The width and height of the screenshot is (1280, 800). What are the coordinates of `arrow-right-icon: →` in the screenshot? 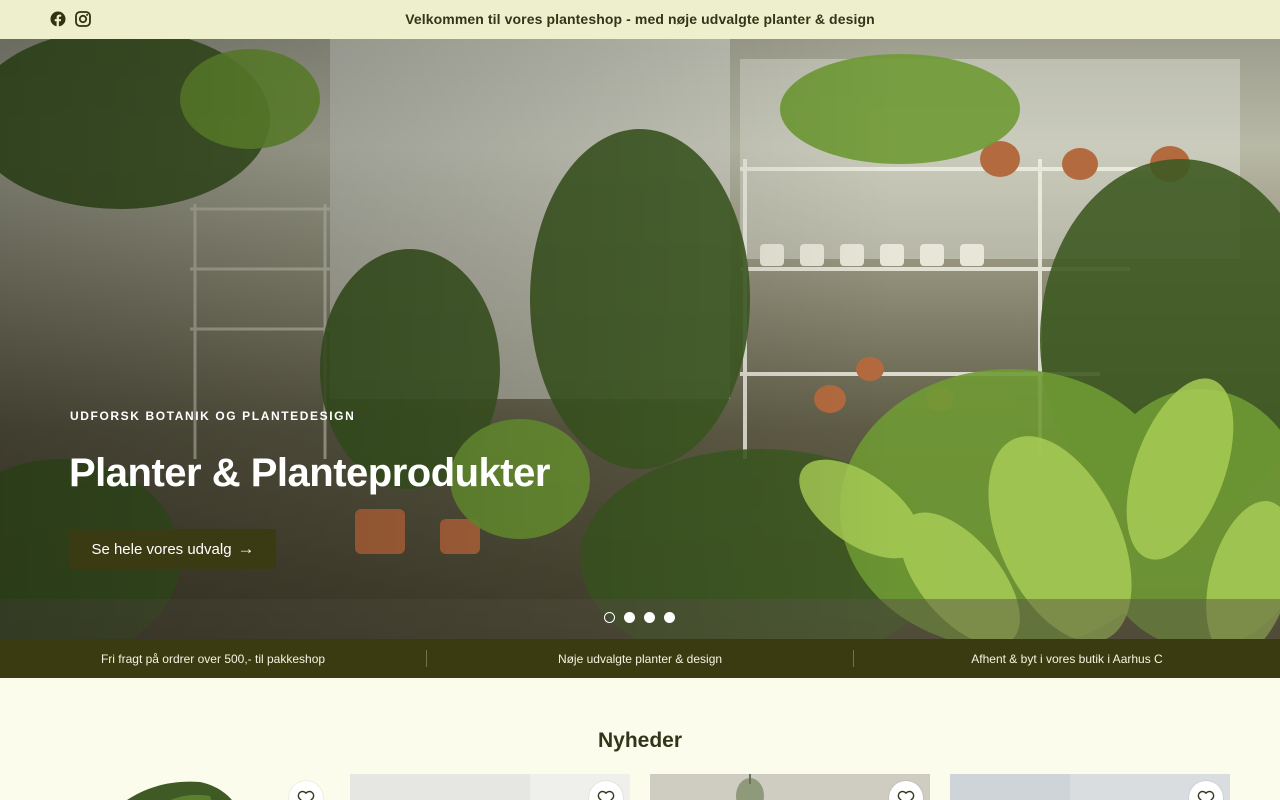 It's located at (246, 548).